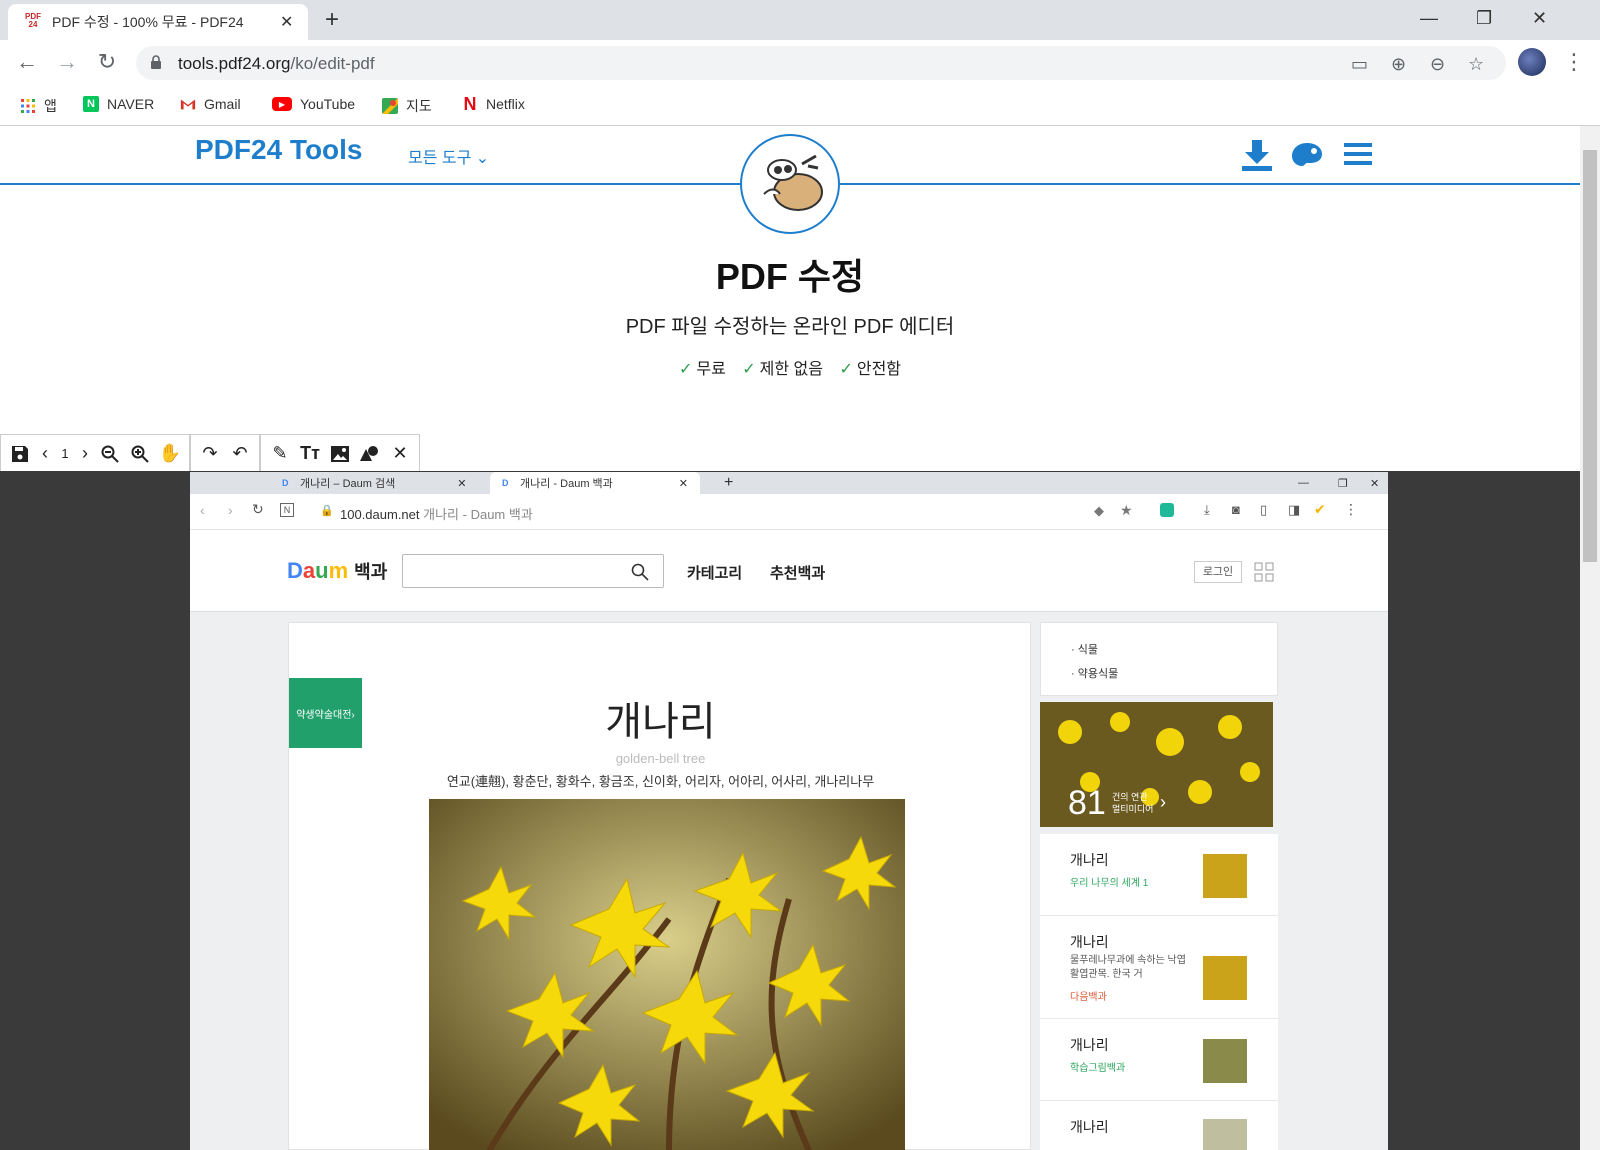 The image size is (1600, 1150). What do you see at coordinates (1476, 64) in the screenshot?
I see `bookmark-star-icon: ☆` at bounding box center [1476, 64].